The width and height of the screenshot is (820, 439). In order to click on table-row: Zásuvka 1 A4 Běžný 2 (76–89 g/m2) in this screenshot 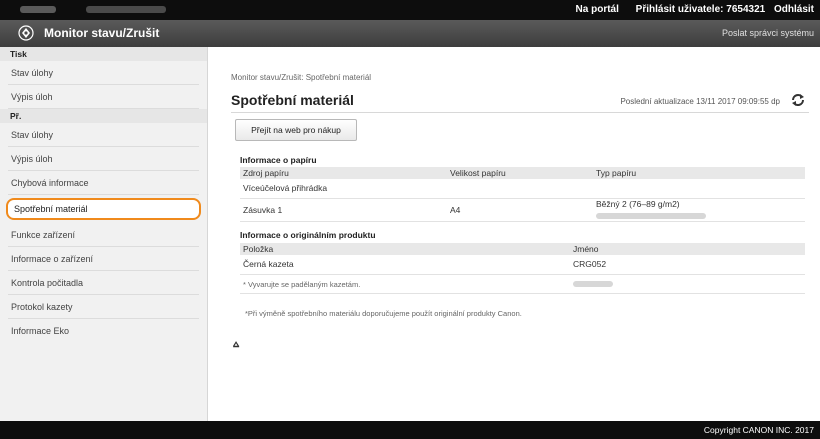, I will do `click(522, 210)`.